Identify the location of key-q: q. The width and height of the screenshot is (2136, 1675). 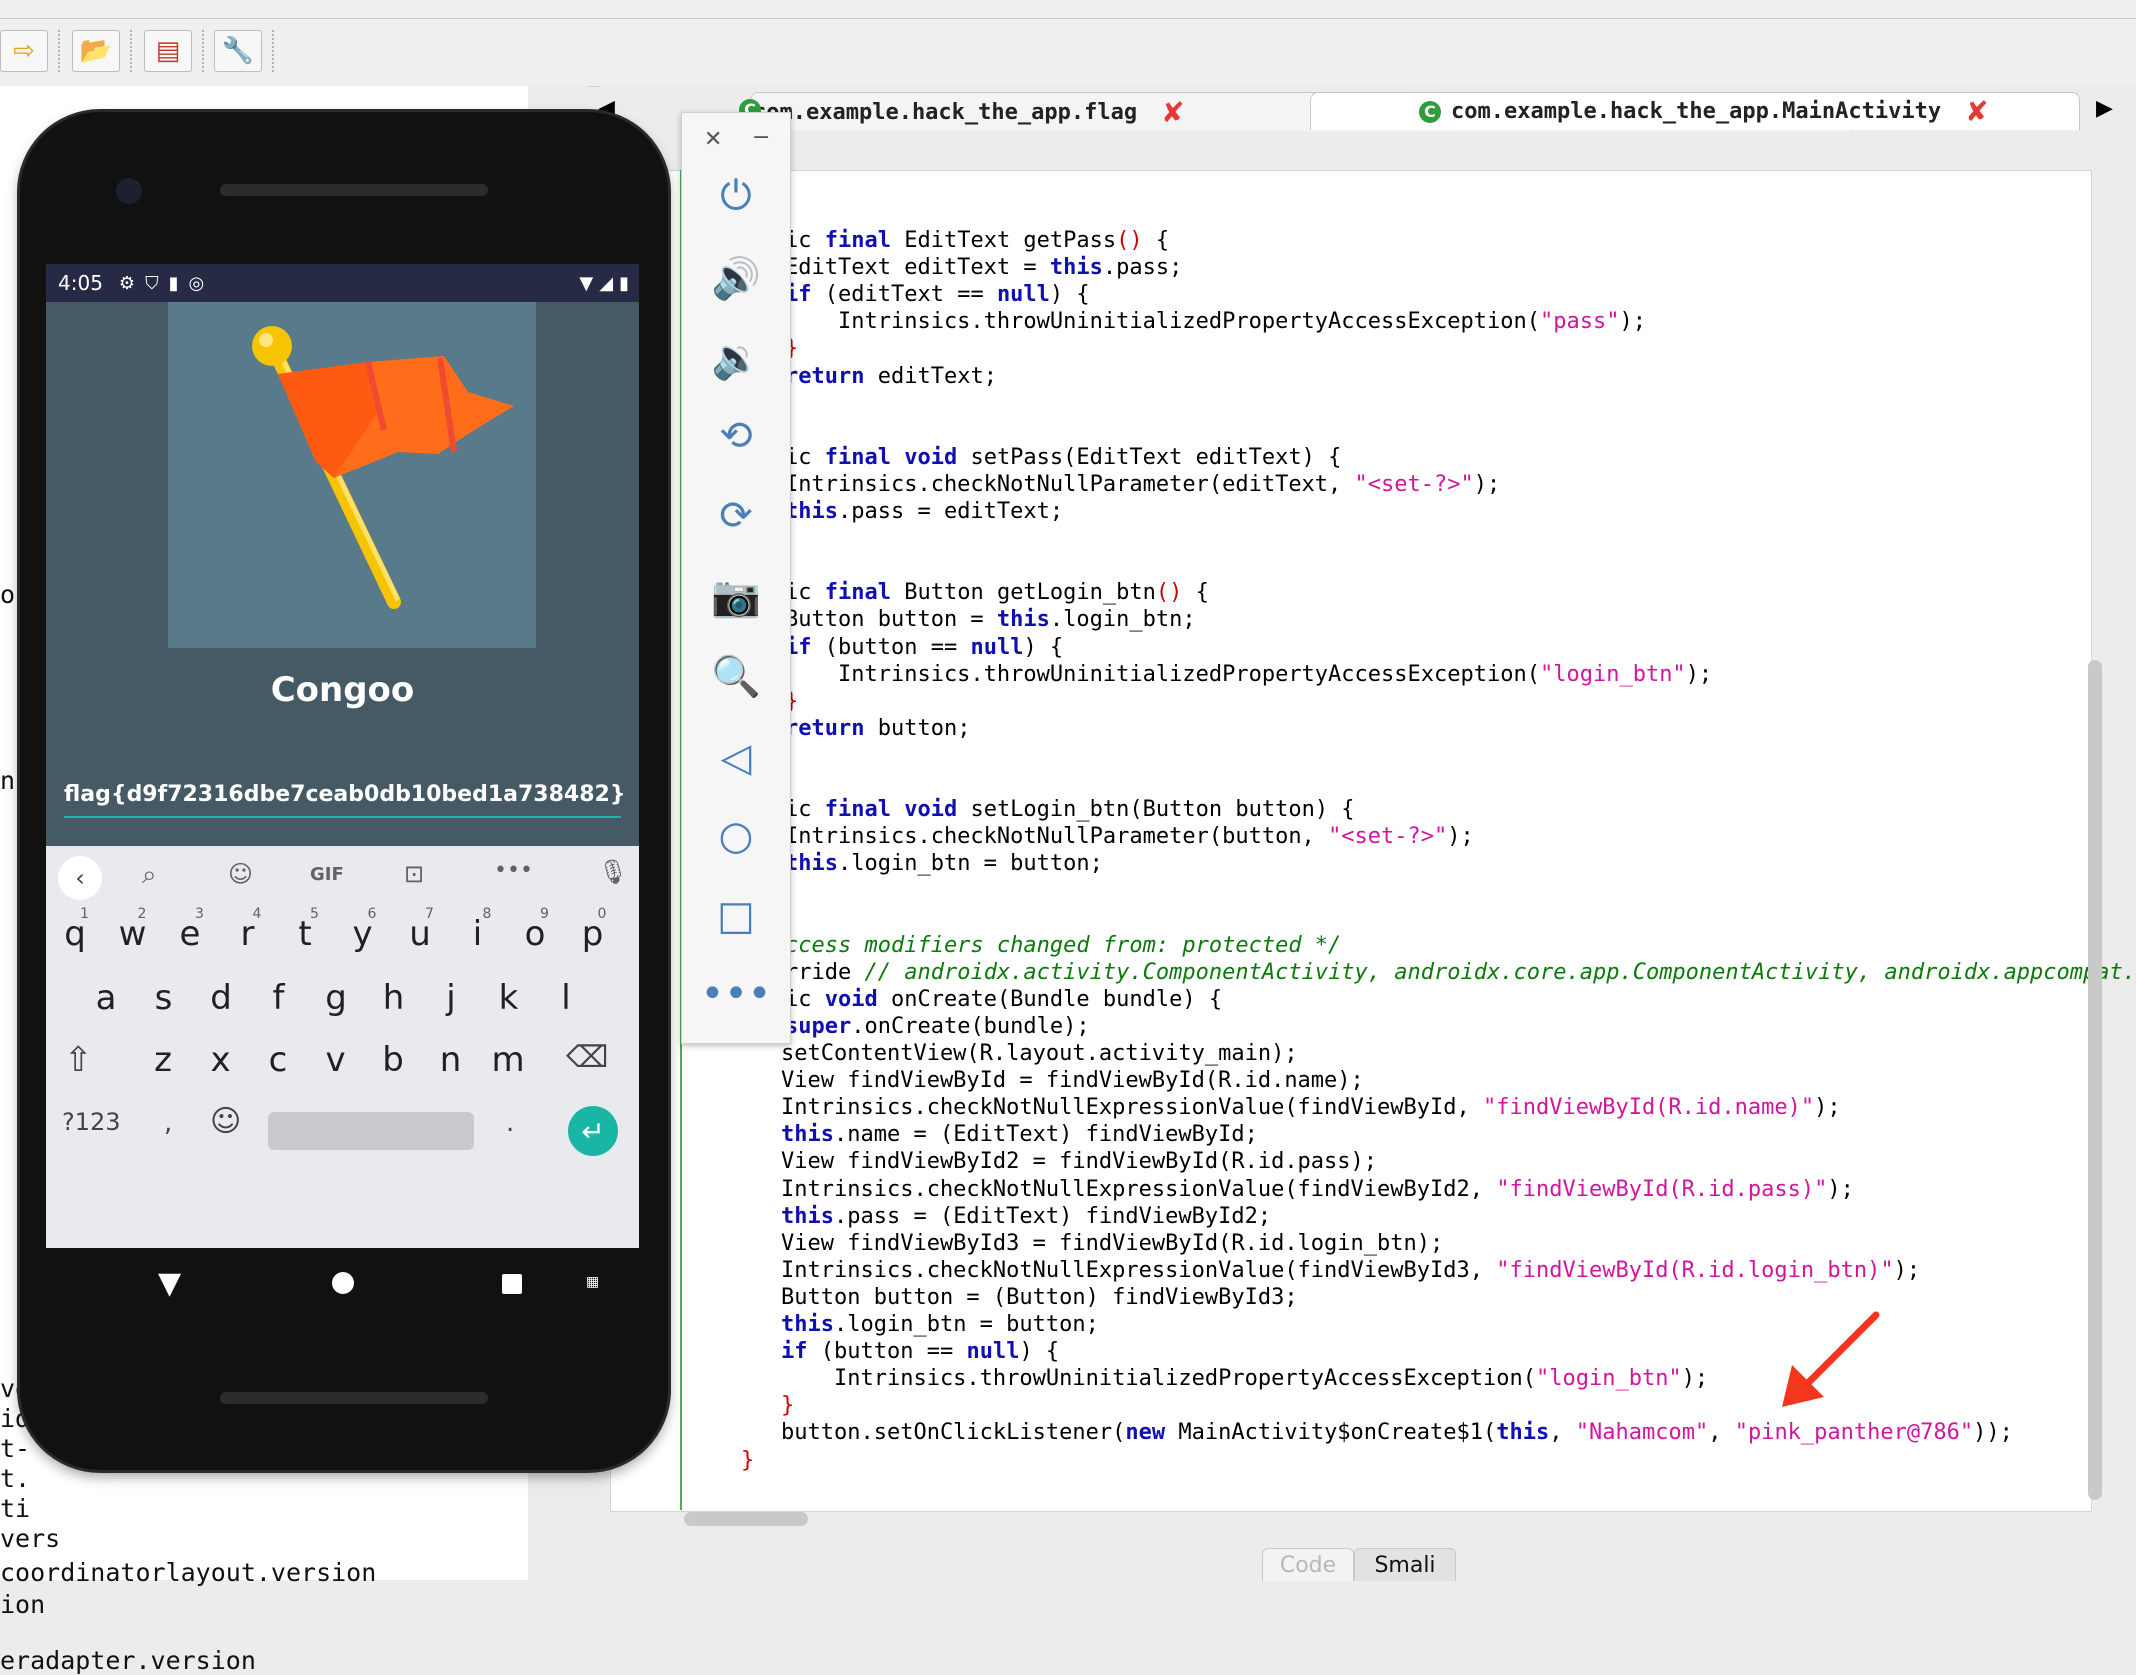
(75, 934).